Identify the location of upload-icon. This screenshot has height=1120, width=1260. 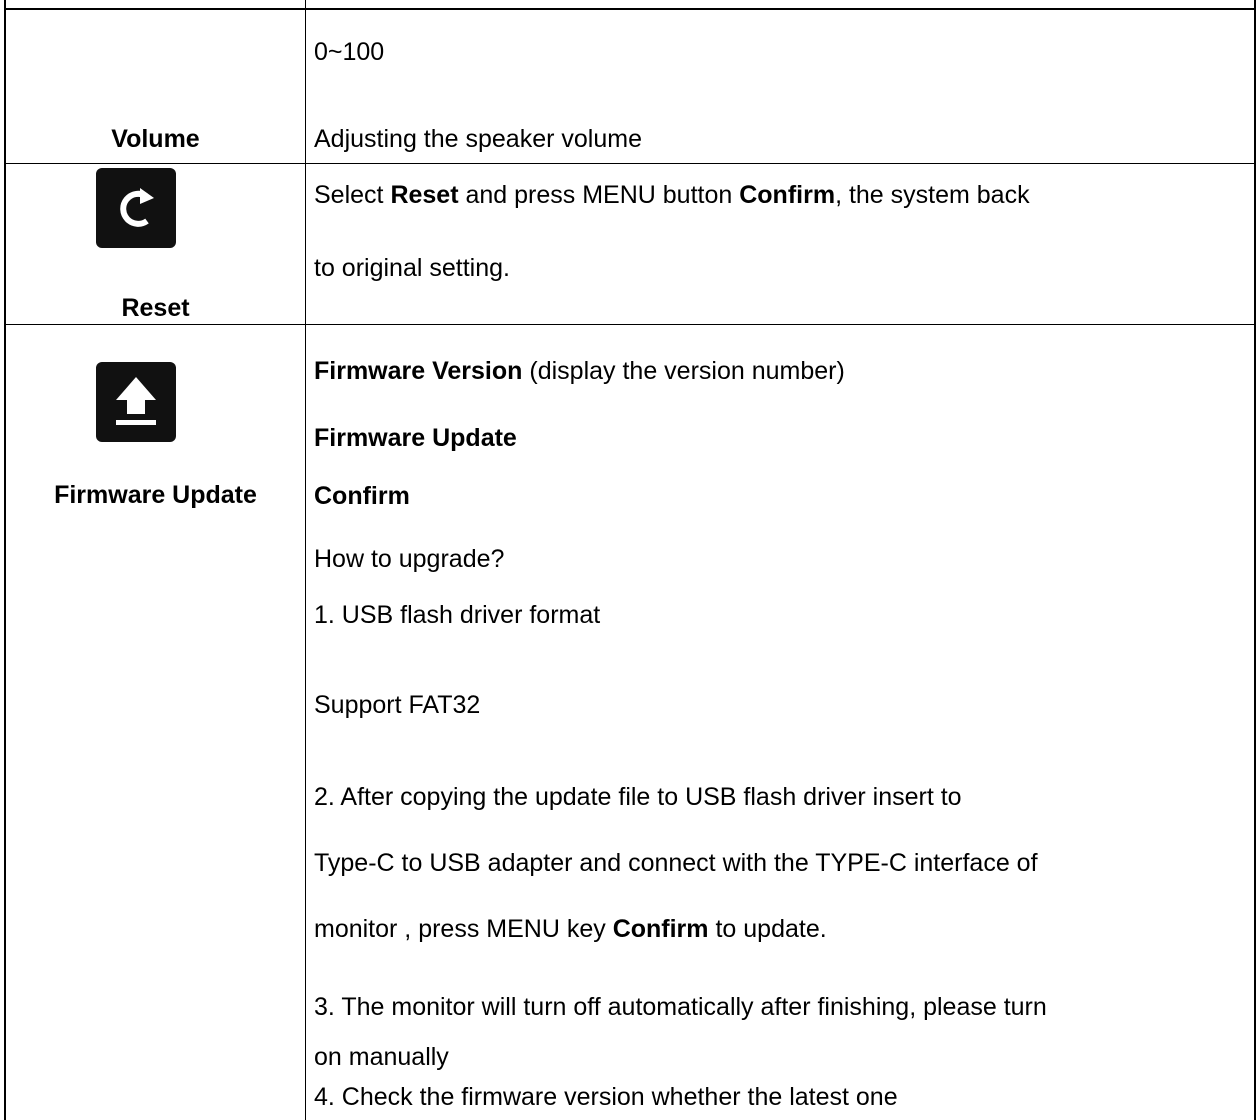
(136, 402).